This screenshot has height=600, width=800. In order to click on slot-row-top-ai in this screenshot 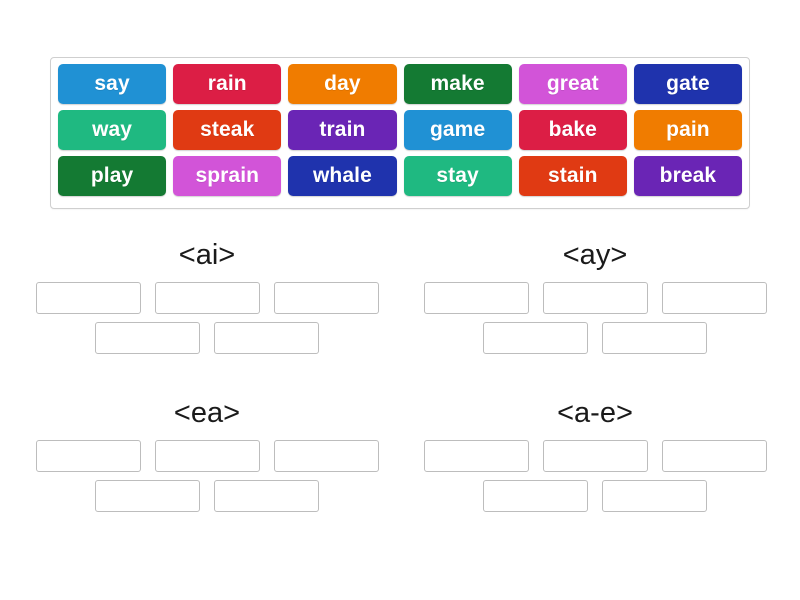, I will do `click(207, 298)`.